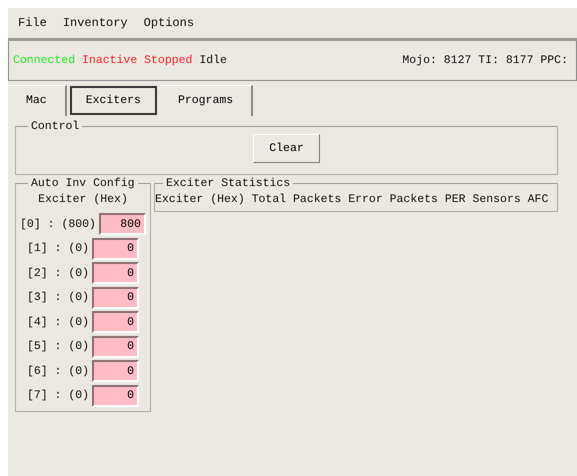 This screenshot has width=577, height=476. What do you see at coordinates (58, 249) in the screenshot?
I see `exciter-label: [1] : (0)` at bounding box center [58, 249].